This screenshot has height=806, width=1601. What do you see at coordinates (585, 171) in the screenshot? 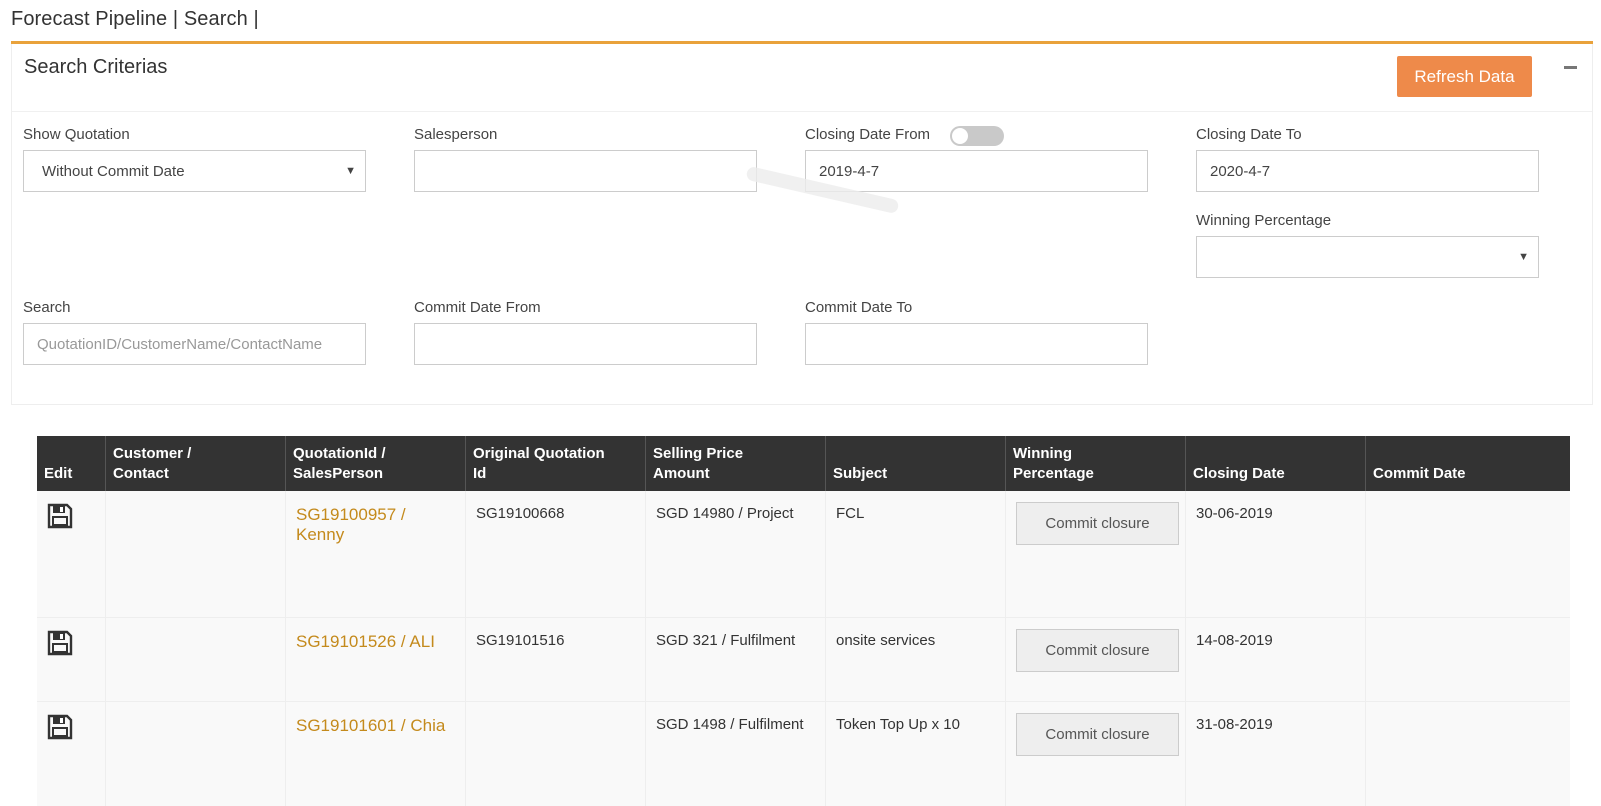
I see `salesperson-select` at bounding box center [585, 171].